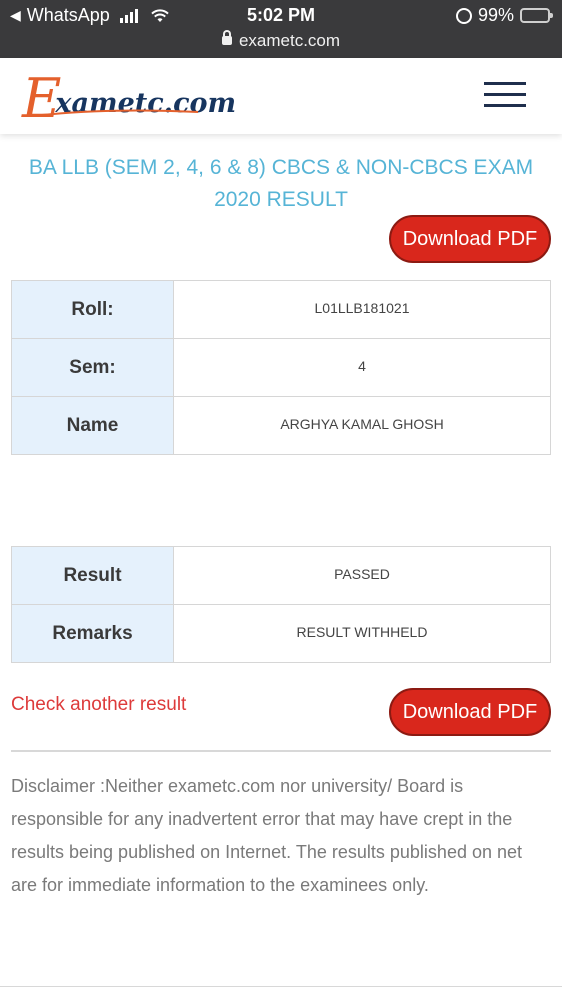 The height and width of the screenshot is (1000, 562). I want to click on address-bar: exametc.com, so click(281, 40).